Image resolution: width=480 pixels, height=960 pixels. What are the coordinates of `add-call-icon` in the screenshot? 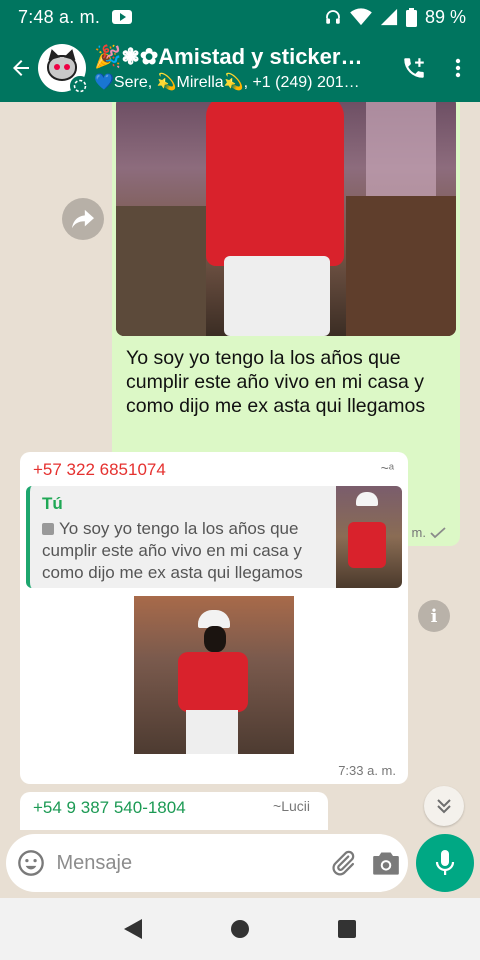 It's located at (414, 68).